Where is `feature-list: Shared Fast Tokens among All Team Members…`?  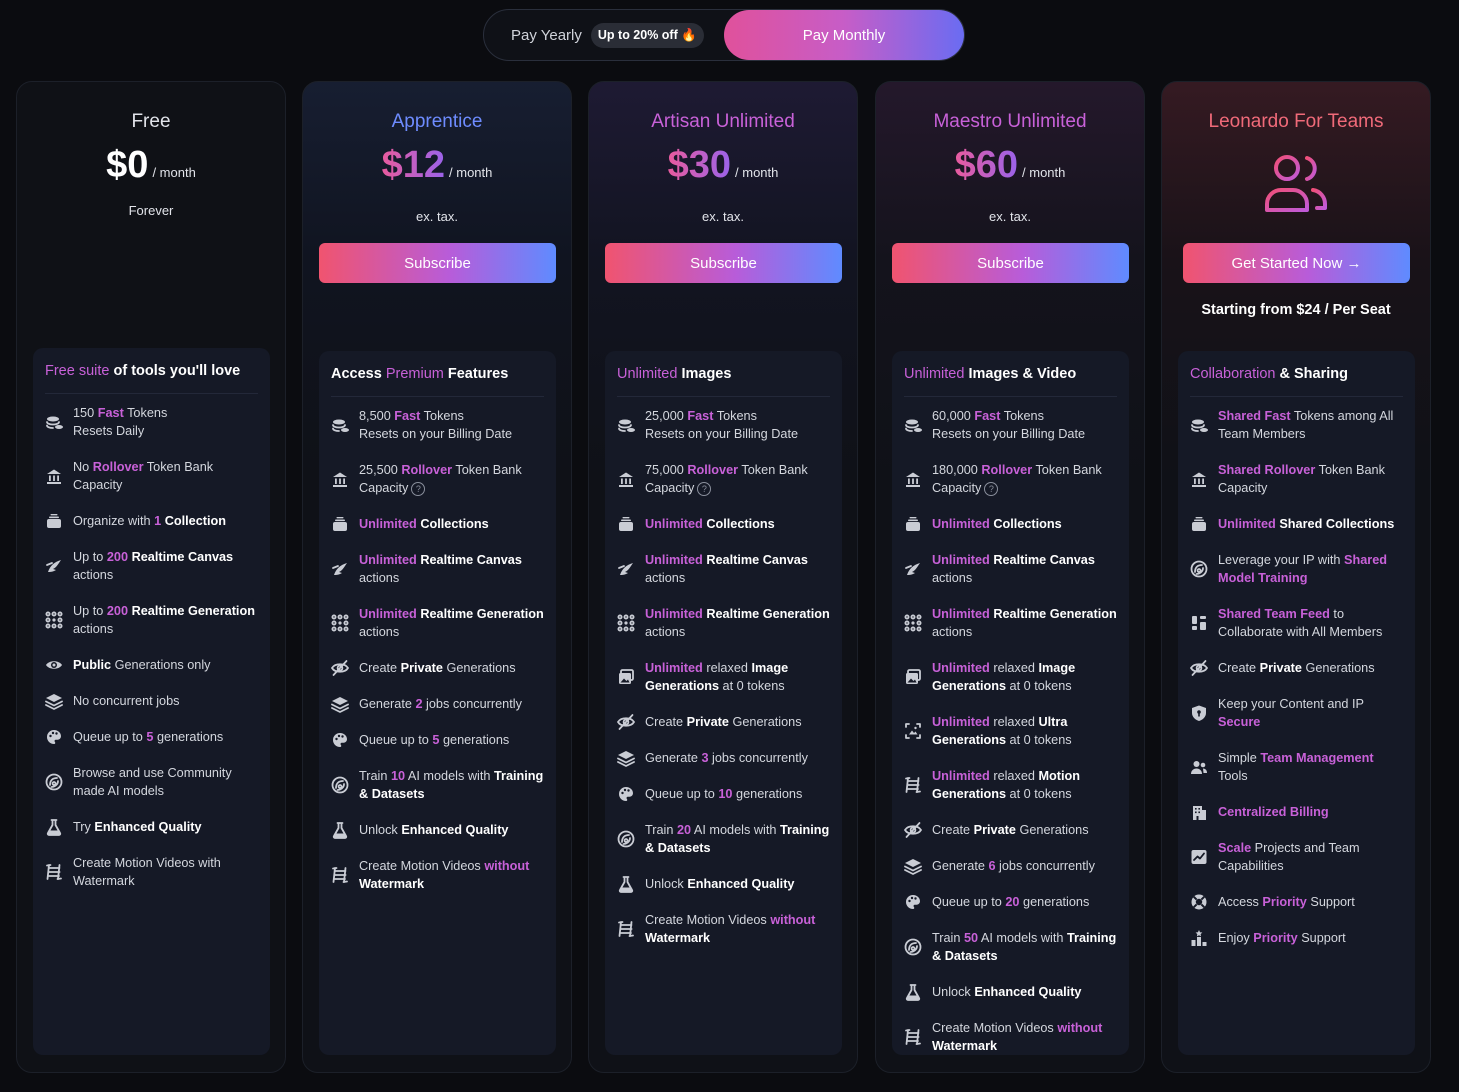 feature-list: Shared Fast Tokens among All Team Members… is located at coordinates (1296, 672).